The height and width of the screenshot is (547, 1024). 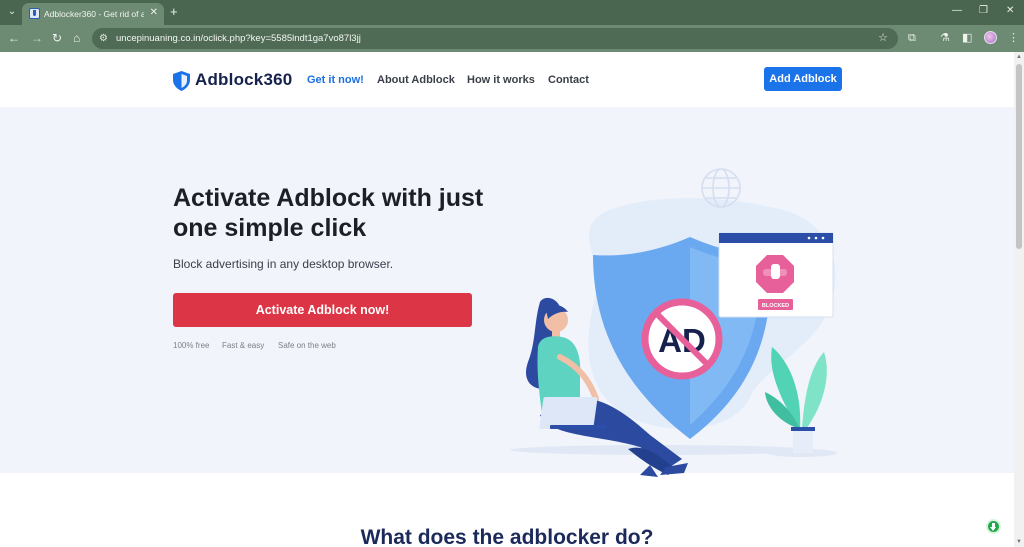 I want to click on back-icon: ←, so click(x=14, y=38).